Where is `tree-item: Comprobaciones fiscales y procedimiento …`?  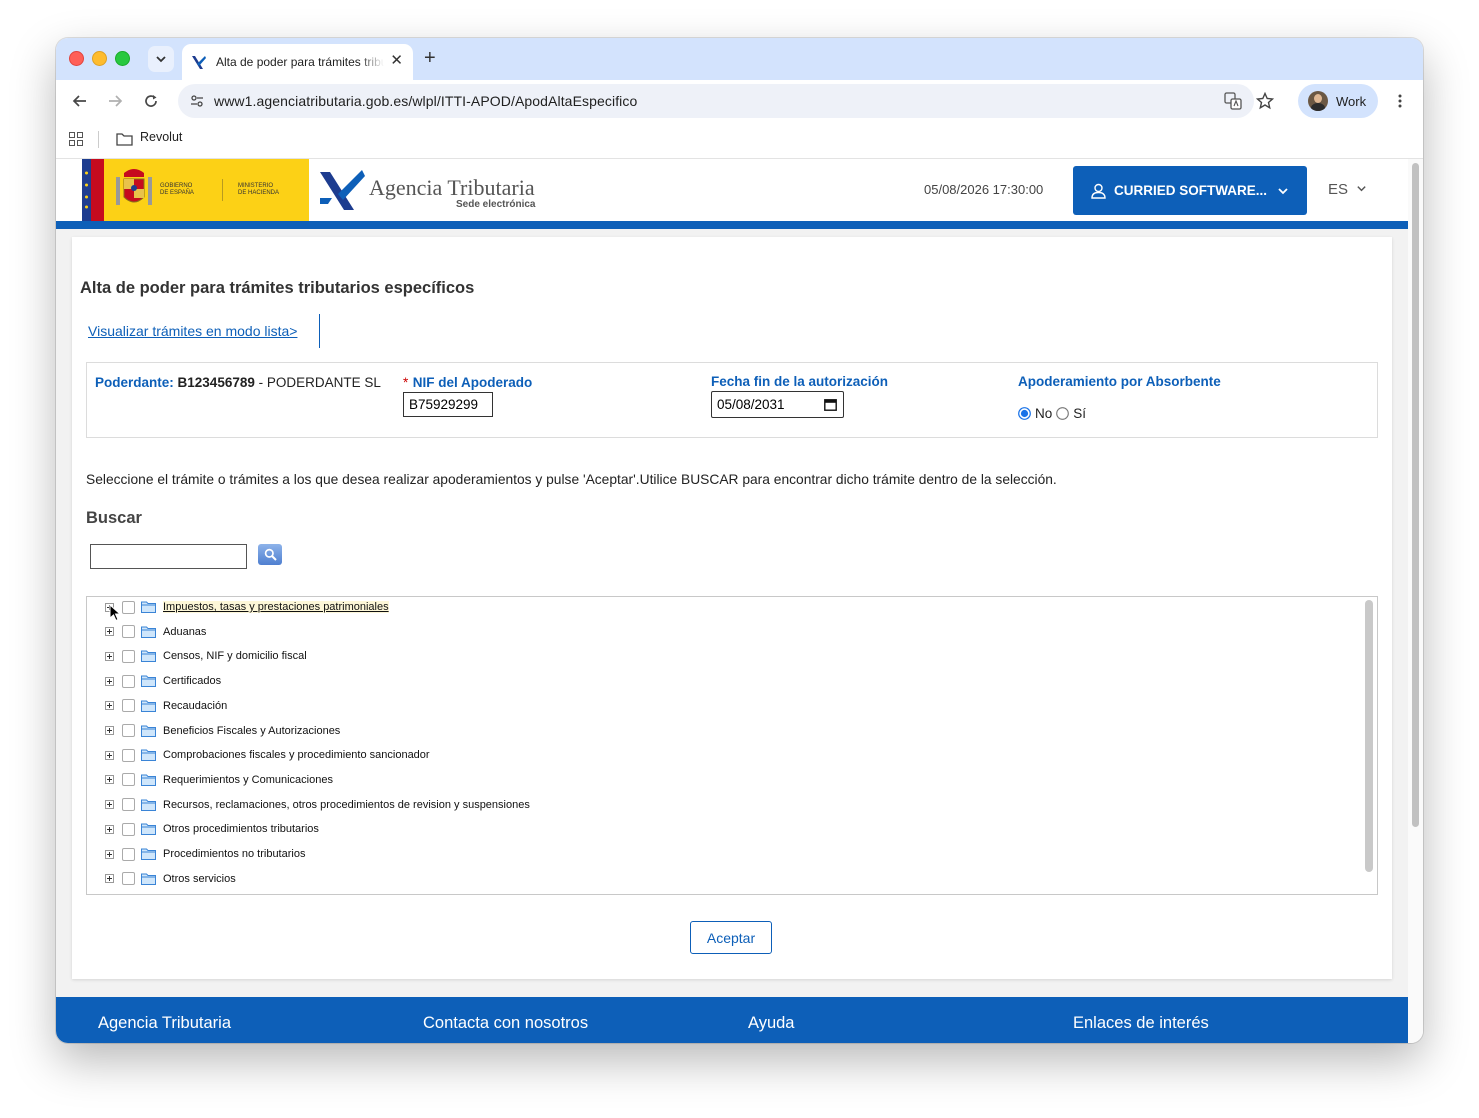
tree-item: Comprobaciones fiscales y procedimiento … is located at coordinates (267, 755).